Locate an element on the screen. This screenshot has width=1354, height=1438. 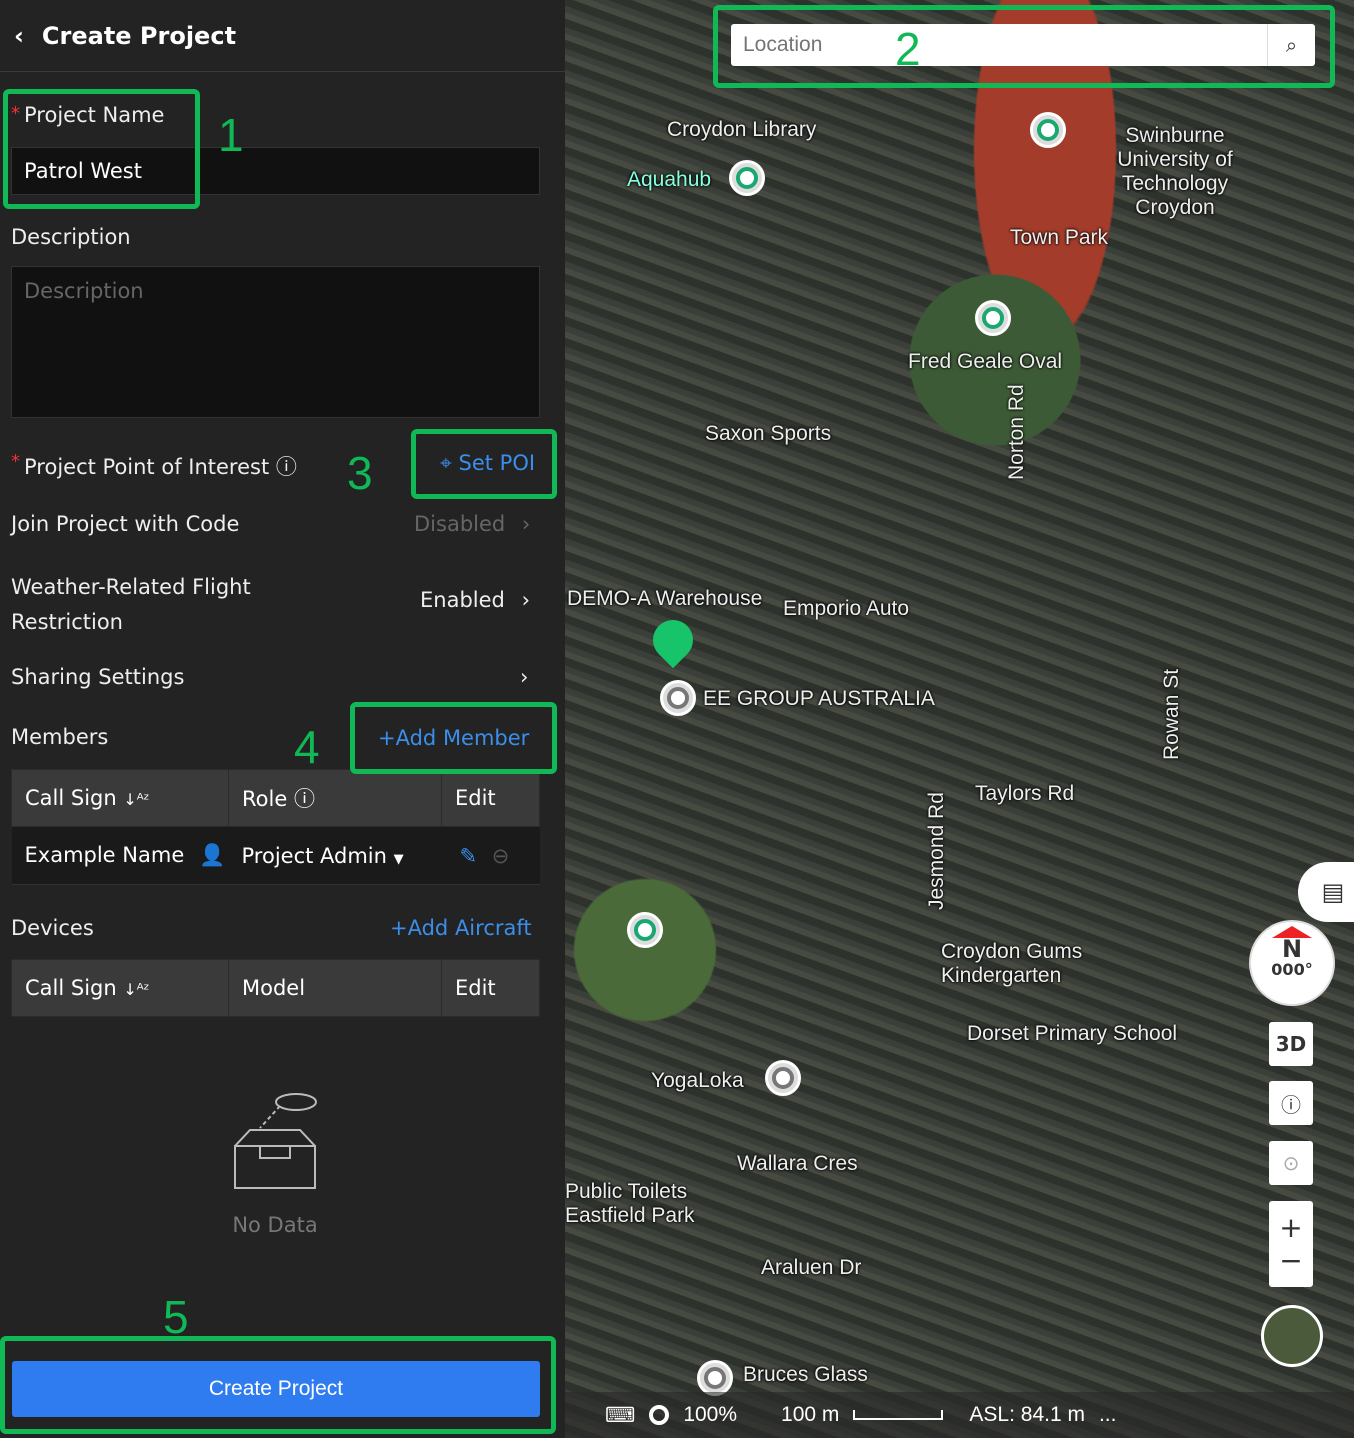
caret-down-icon: ▼ is located at coordinates (398, 859).